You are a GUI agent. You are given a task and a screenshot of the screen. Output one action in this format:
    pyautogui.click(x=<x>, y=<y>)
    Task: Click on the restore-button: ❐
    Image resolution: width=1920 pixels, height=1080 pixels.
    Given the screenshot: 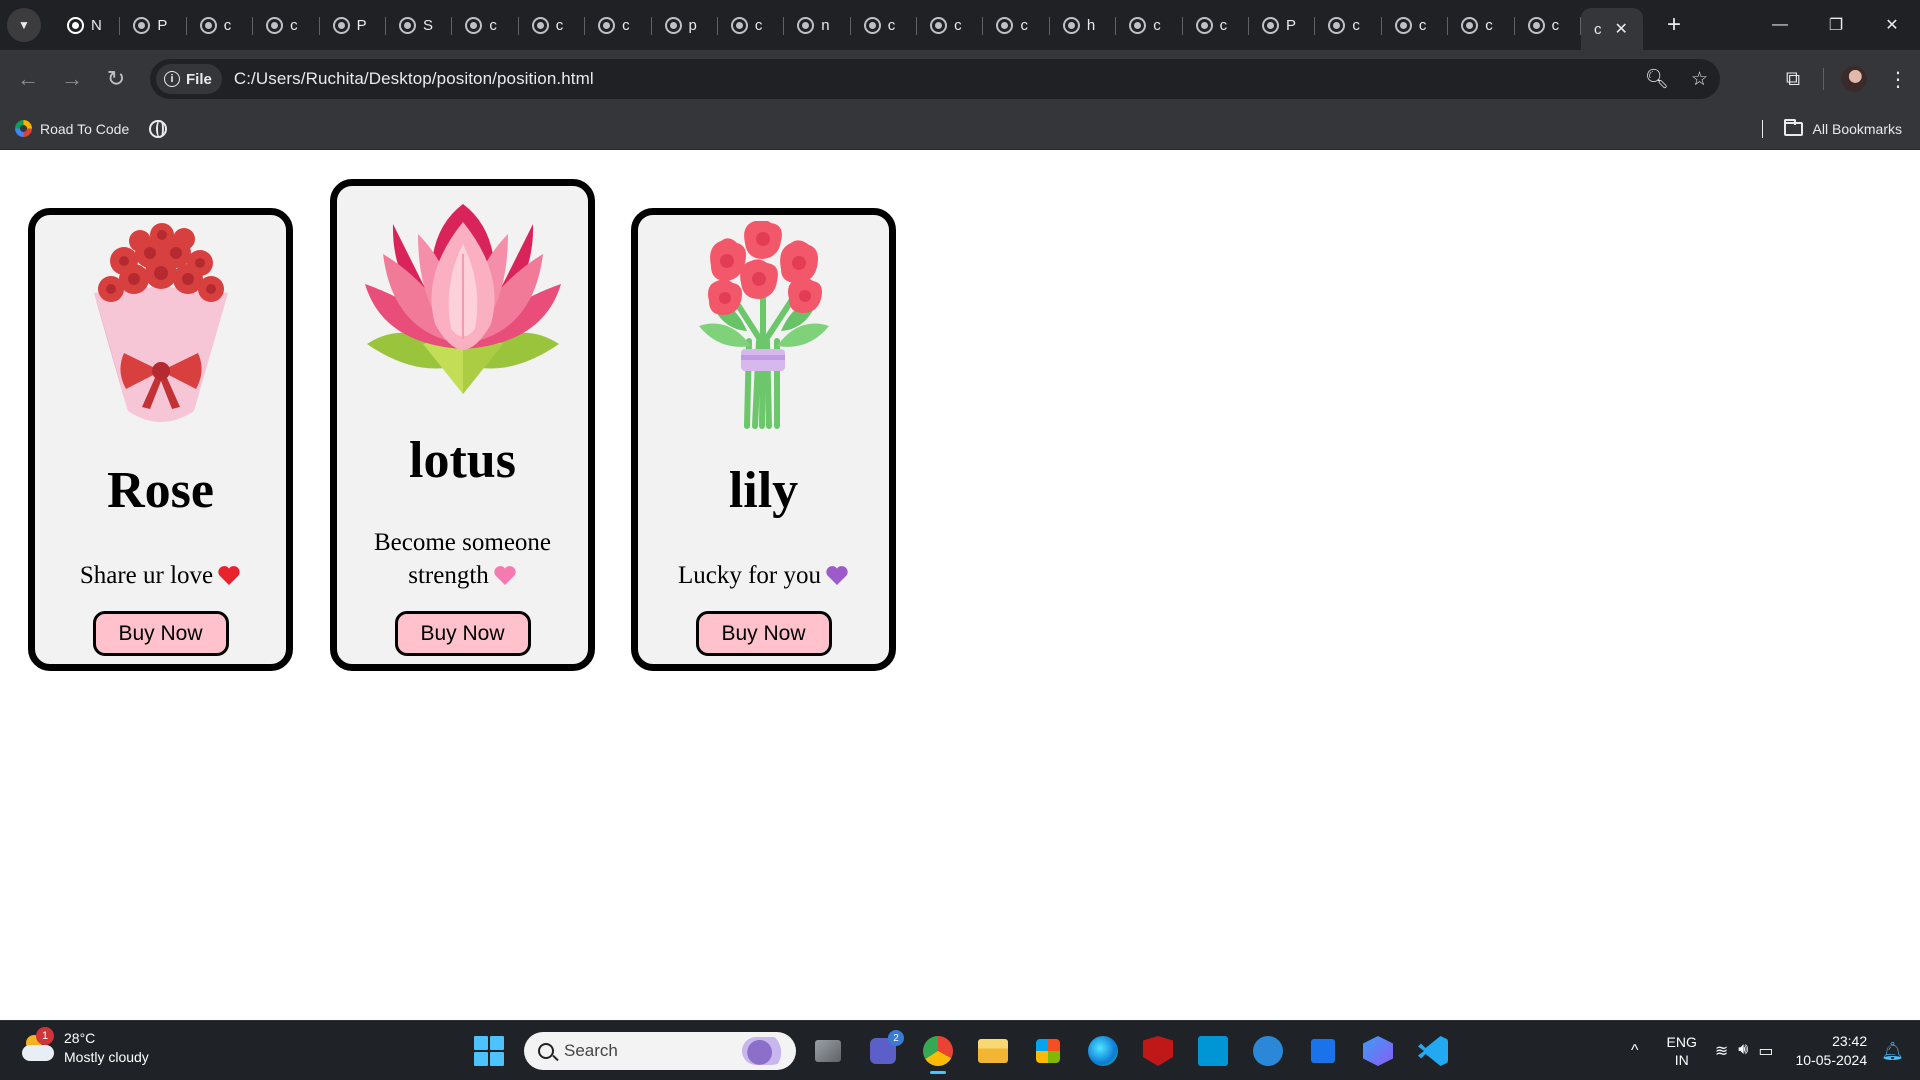 What is the action you would take?
    pyautogui.click(x=1836, y=25)
    